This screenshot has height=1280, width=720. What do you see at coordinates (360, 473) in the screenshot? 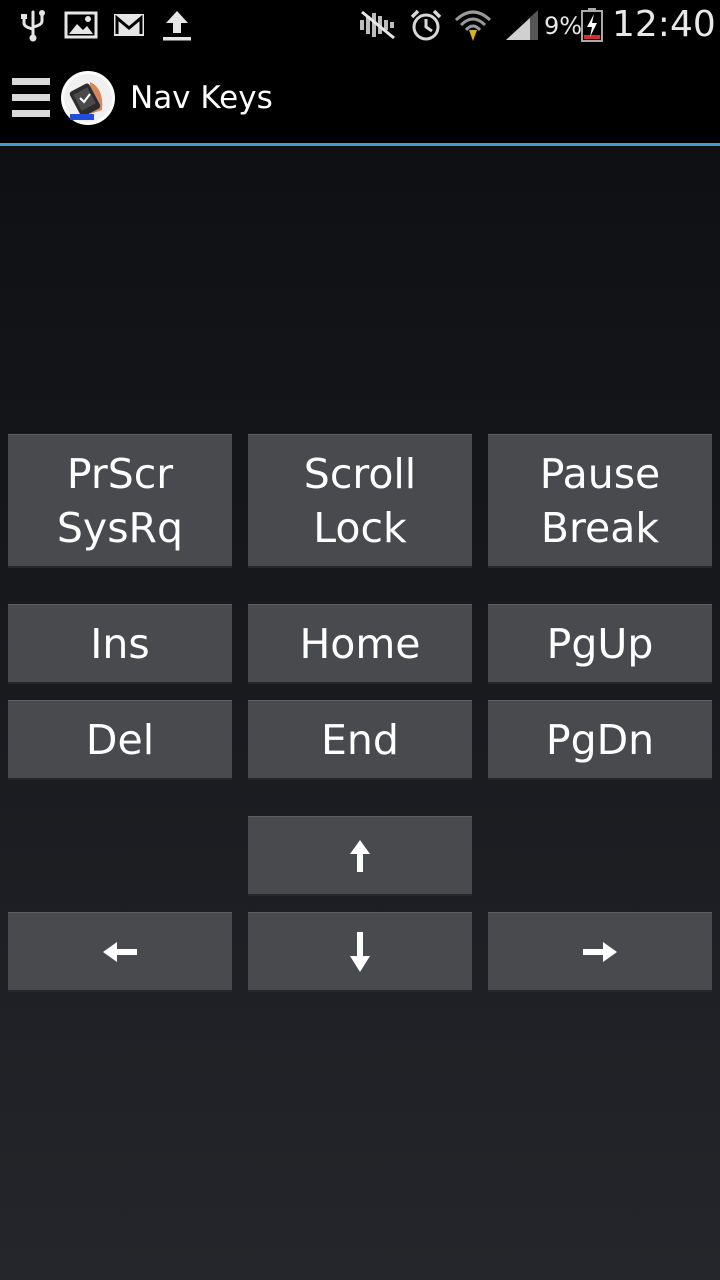
I see `key-label-line1: Scroll` at bounding box center [360, 473].